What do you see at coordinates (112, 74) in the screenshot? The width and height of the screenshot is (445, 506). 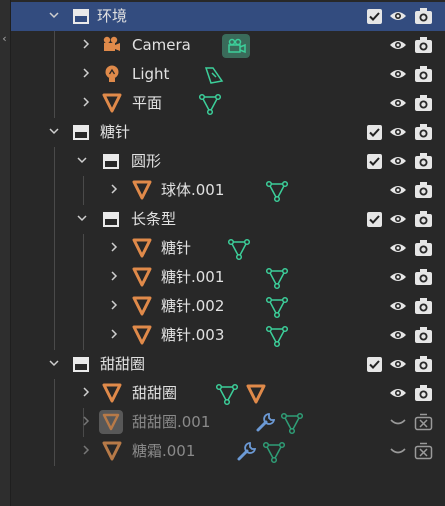 I see `light-object-icon` at bounding box center [112, 74].